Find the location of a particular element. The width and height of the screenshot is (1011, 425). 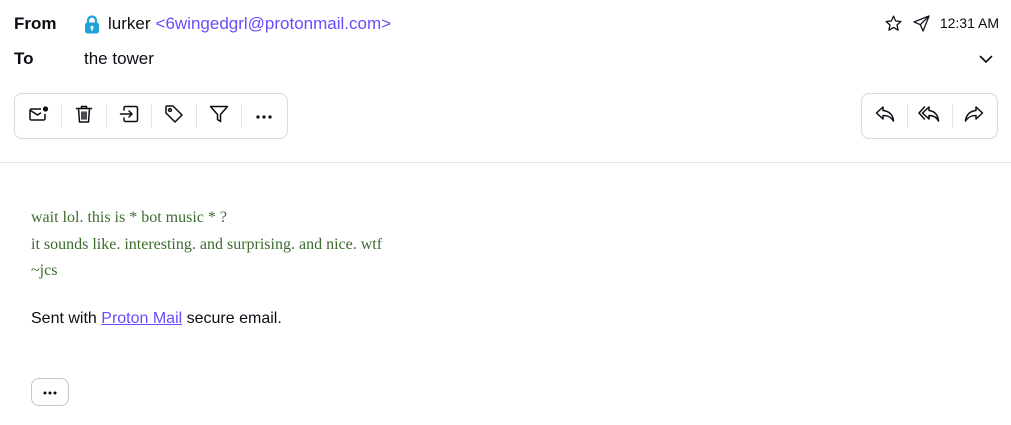

reply-button is located at coordinates (885, 116).